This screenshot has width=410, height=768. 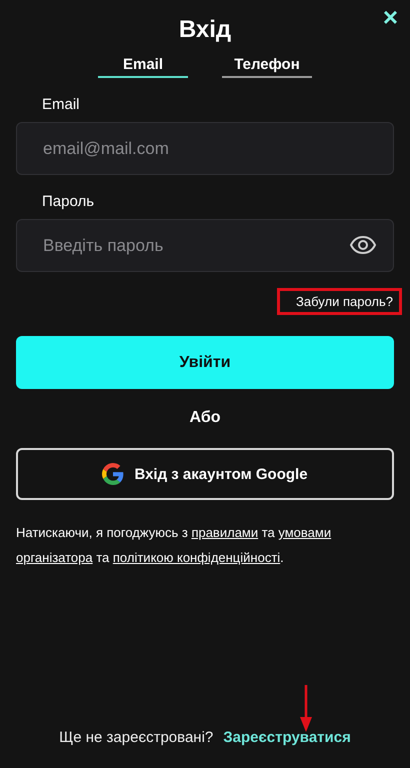 What do you see at coordinates (136, 737) in the screenshot?
I see `register-question: Ще не зареєстровані?` at bounding box center [136, 737].